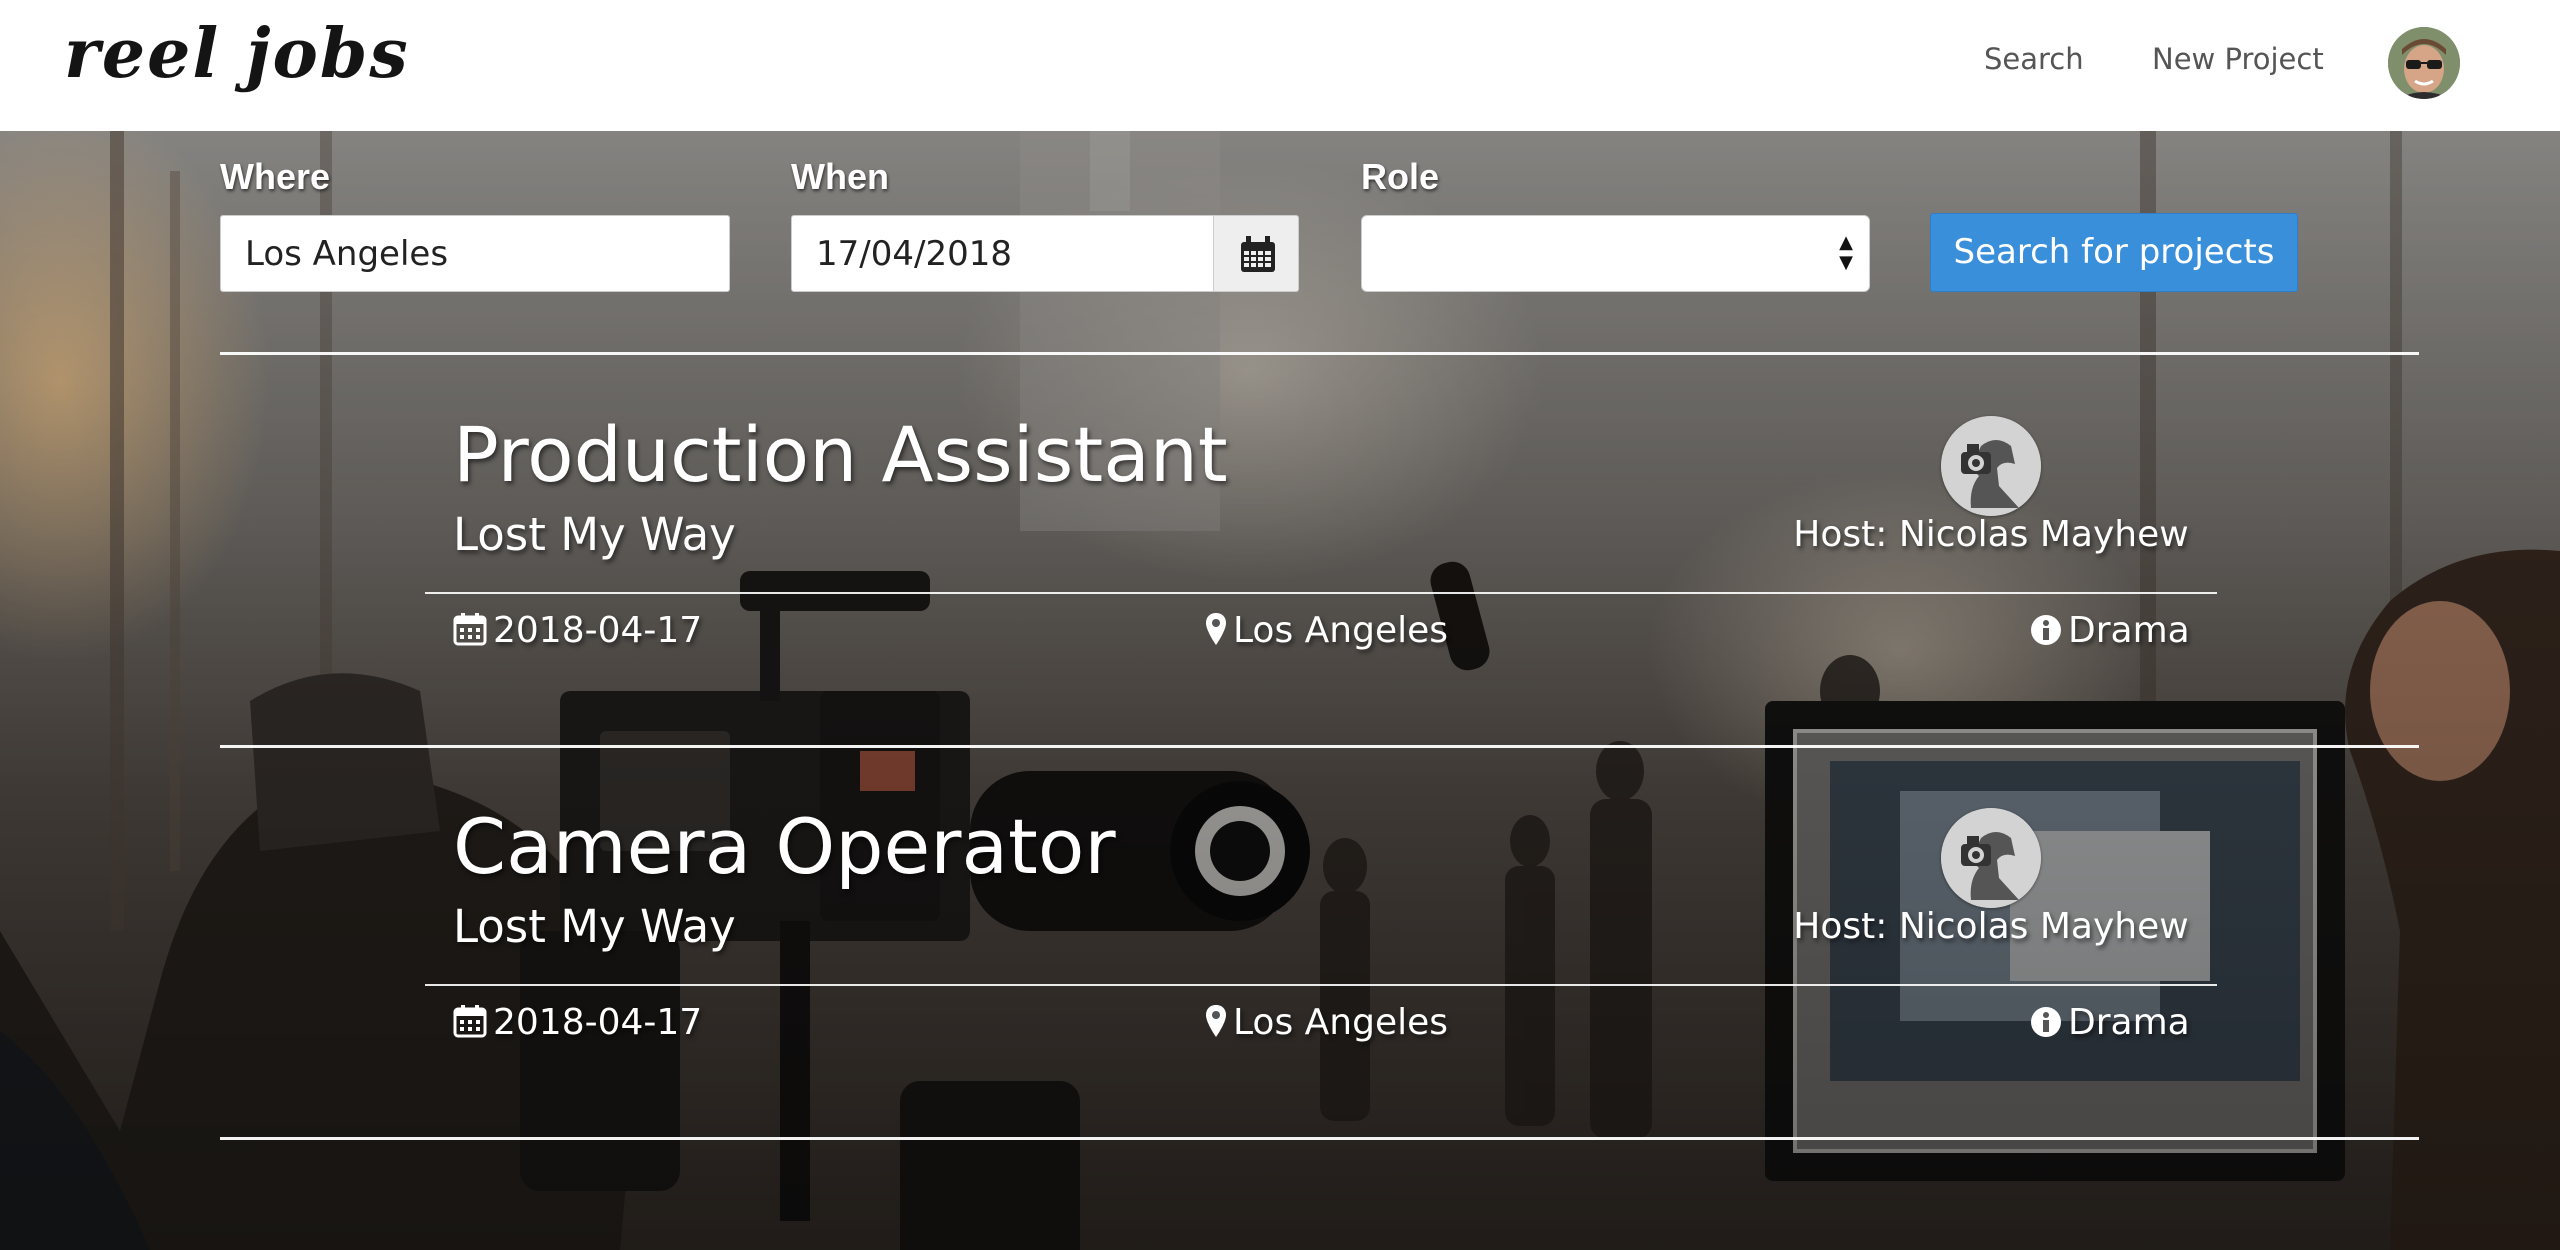  What do you see at coordinates (1002, 253) in the screenshot?
I see `when-date-input: 17/04/2018` at bounding box center [1002, 253].